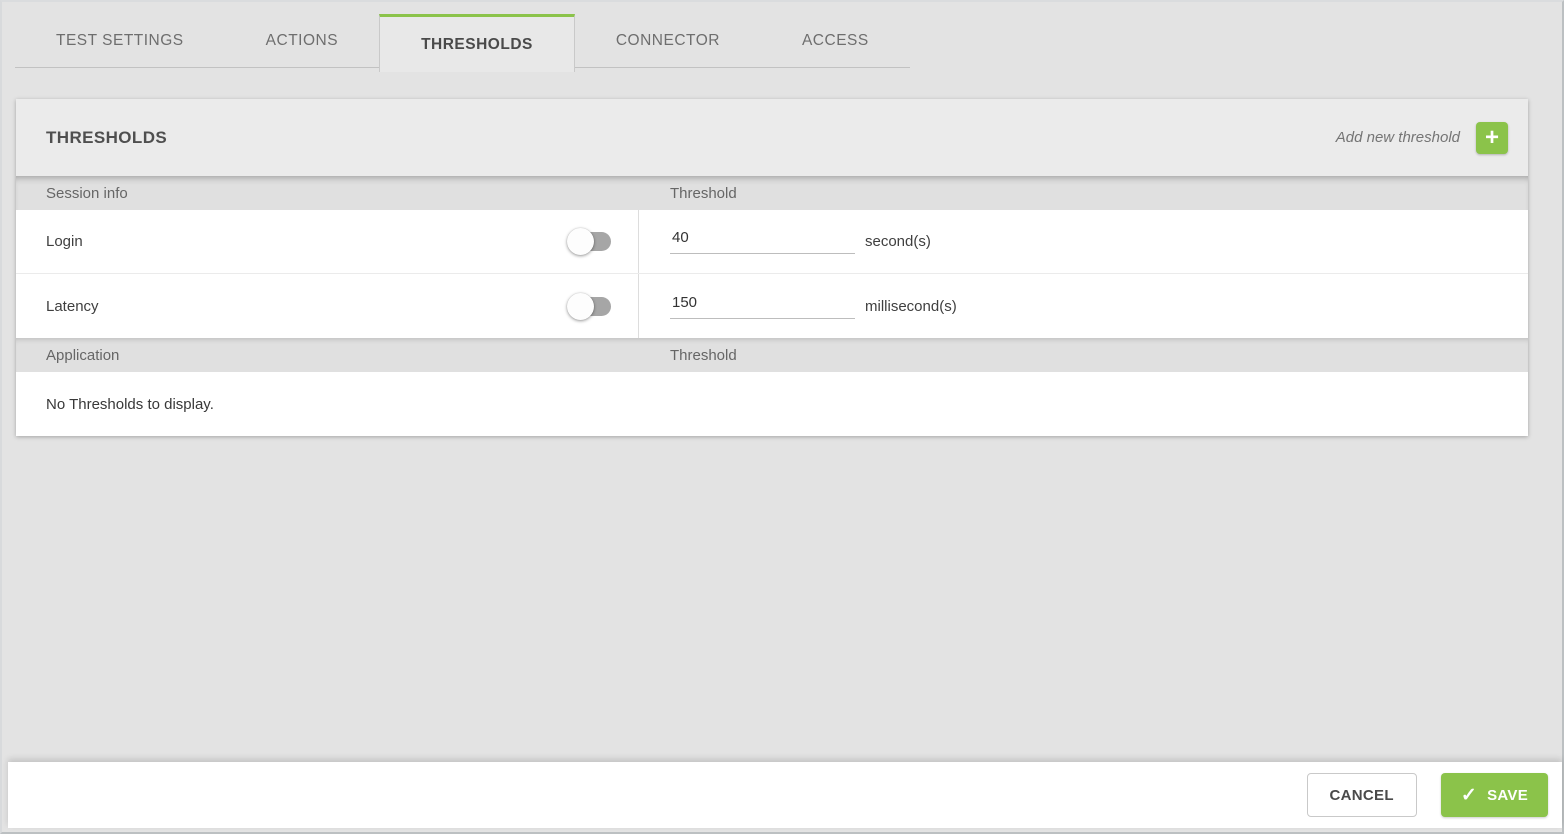 The height and width of the screenshot is (834, 1564). Describe the element at coordinates (911, 306) in the screenshot. I see `latency-threshold-unit: millisecond(s)` at that location.